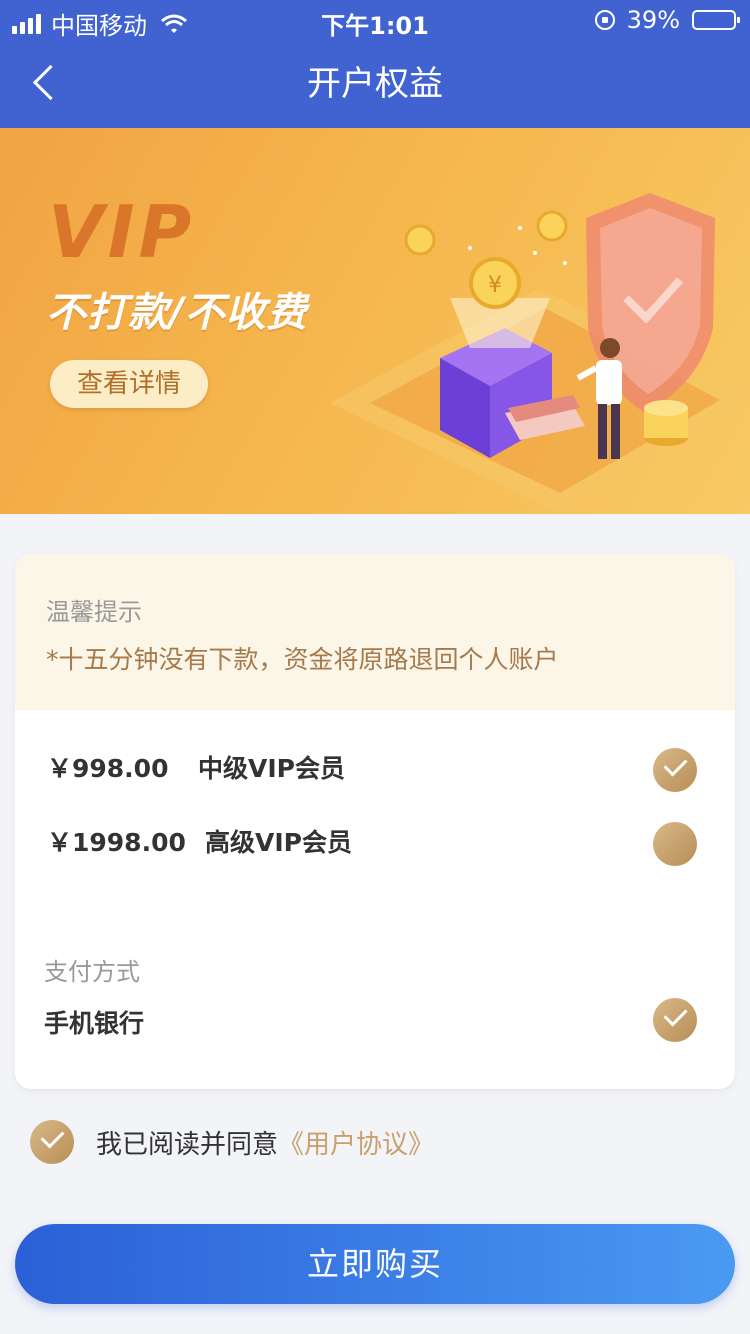 Image resolution: width=750 pixels, height=1334 pixels. I want to click on banner-headline: VIP, so click(122, 232).